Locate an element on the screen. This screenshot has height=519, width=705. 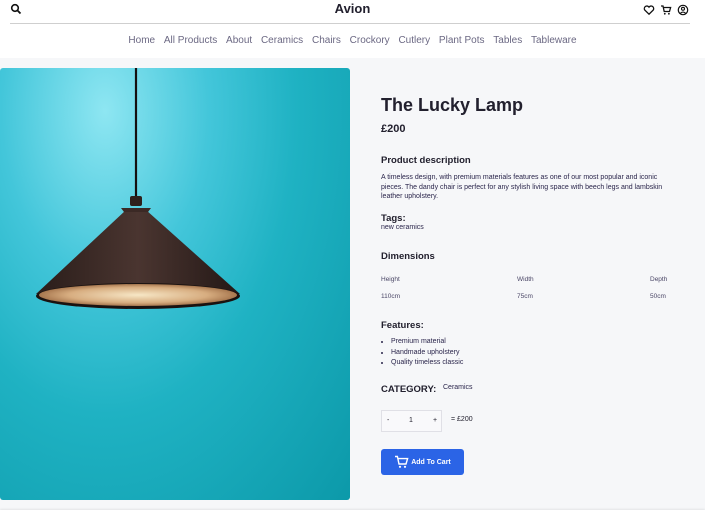
add-to-cart-label: Add To Cart is located at coordinates (431, 462).